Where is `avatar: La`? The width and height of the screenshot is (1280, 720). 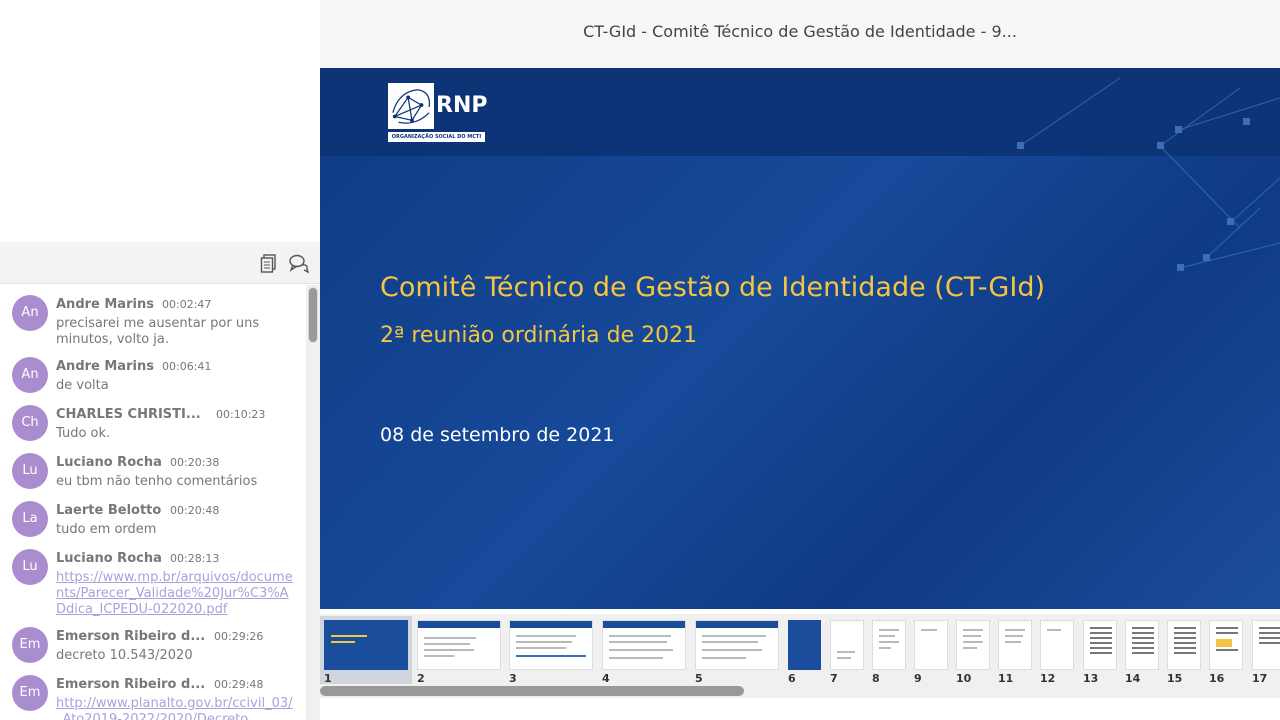
avatar: La is located at coordinates (30, 519).